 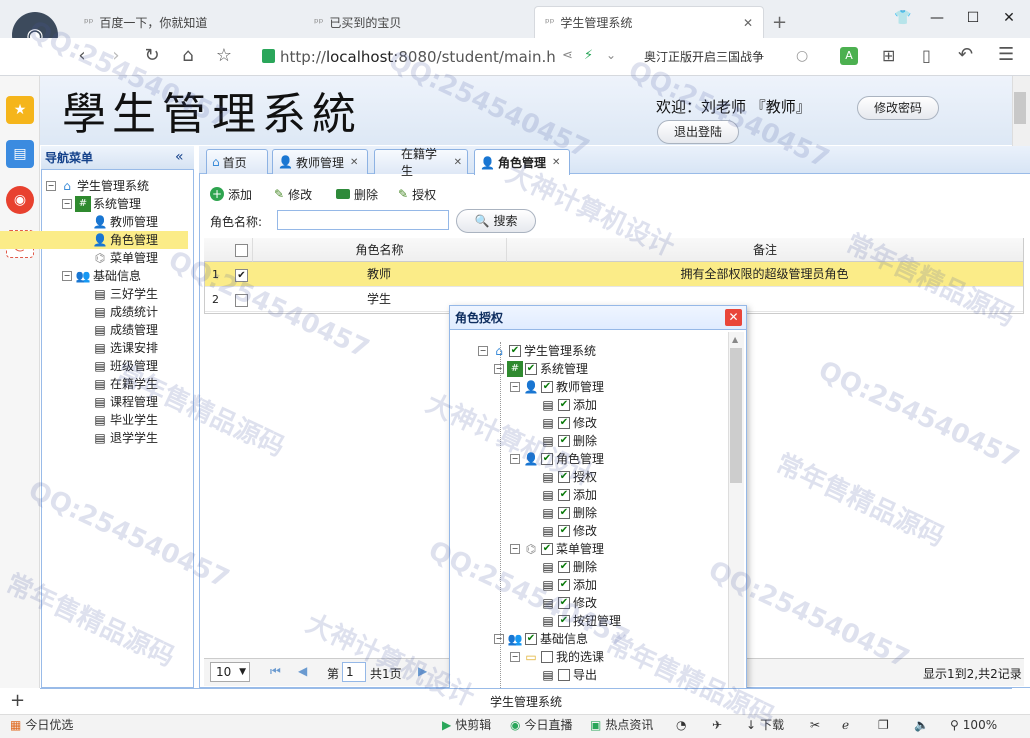 What do you see at coordinates (363, 220) in the screenshot?
I see `role-name-input` at bounding box center [363, 220].